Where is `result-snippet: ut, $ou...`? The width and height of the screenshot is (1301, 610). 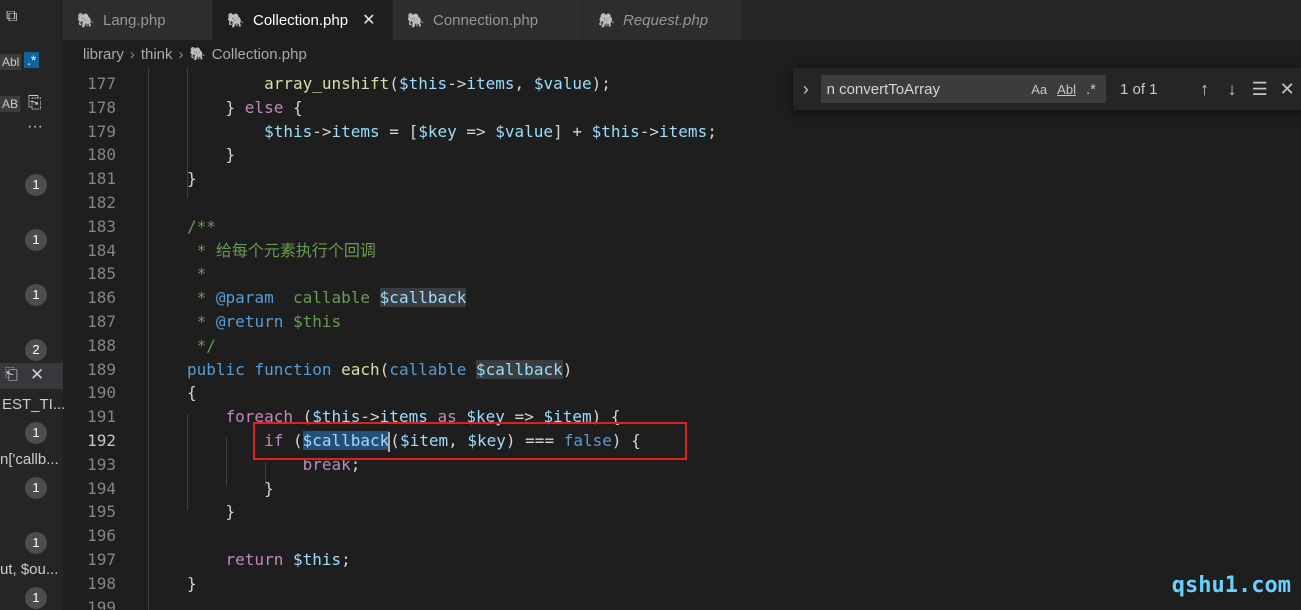
result-snippet: ut, $ou... is located at coordinates (29, 569).